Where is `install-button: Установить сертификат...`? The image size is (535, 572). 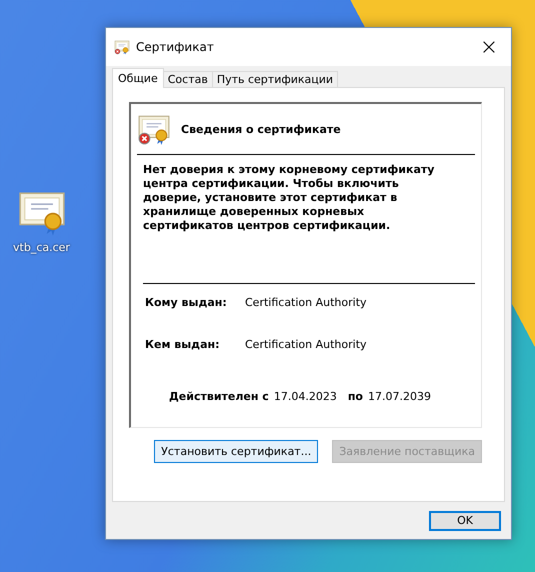 install-button: Установить сертификат... is located at coordinates (236, 451).